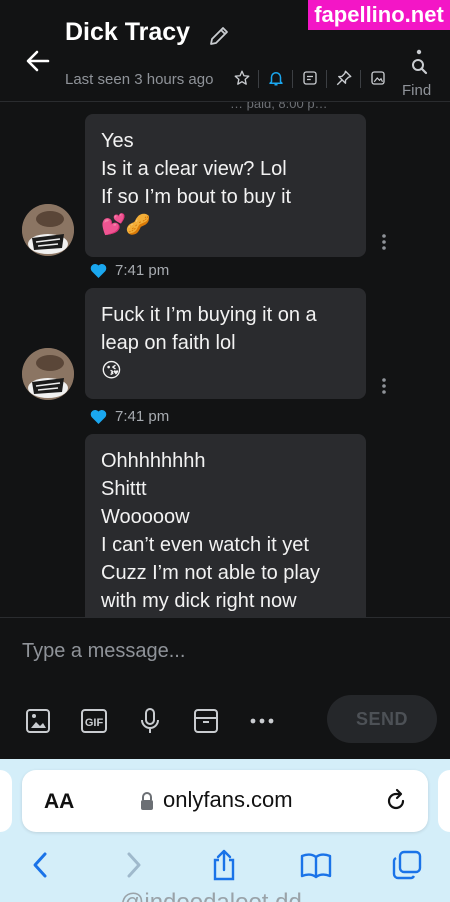  Describe the element at coordinates (242, 78) in the screenshot. I see `star-icon` at that location.